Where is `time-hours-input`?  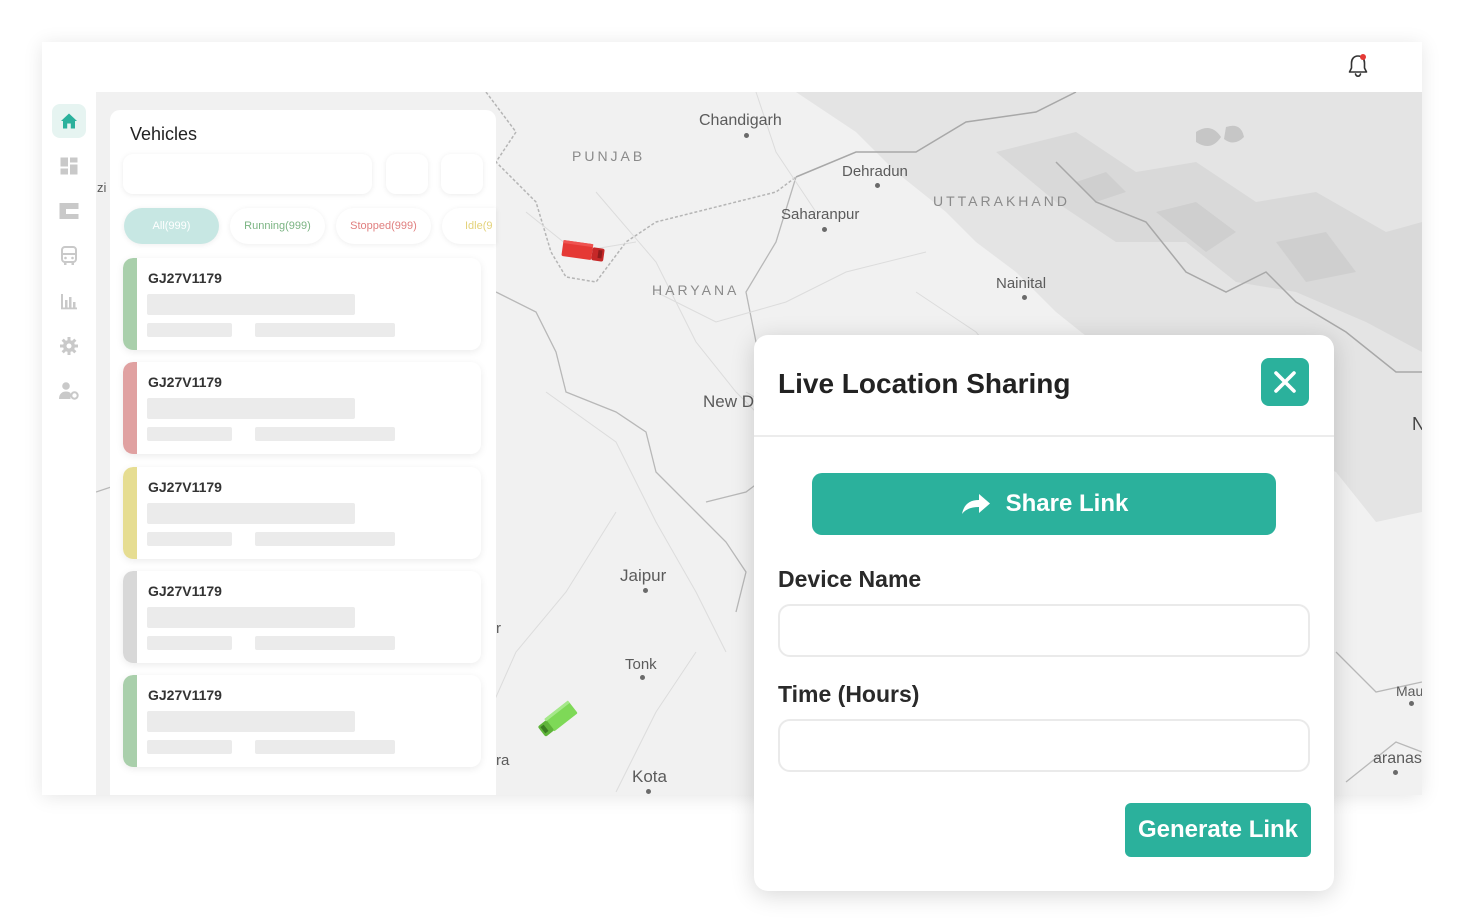 time-hours-input is located at coordinates (1044, 745).